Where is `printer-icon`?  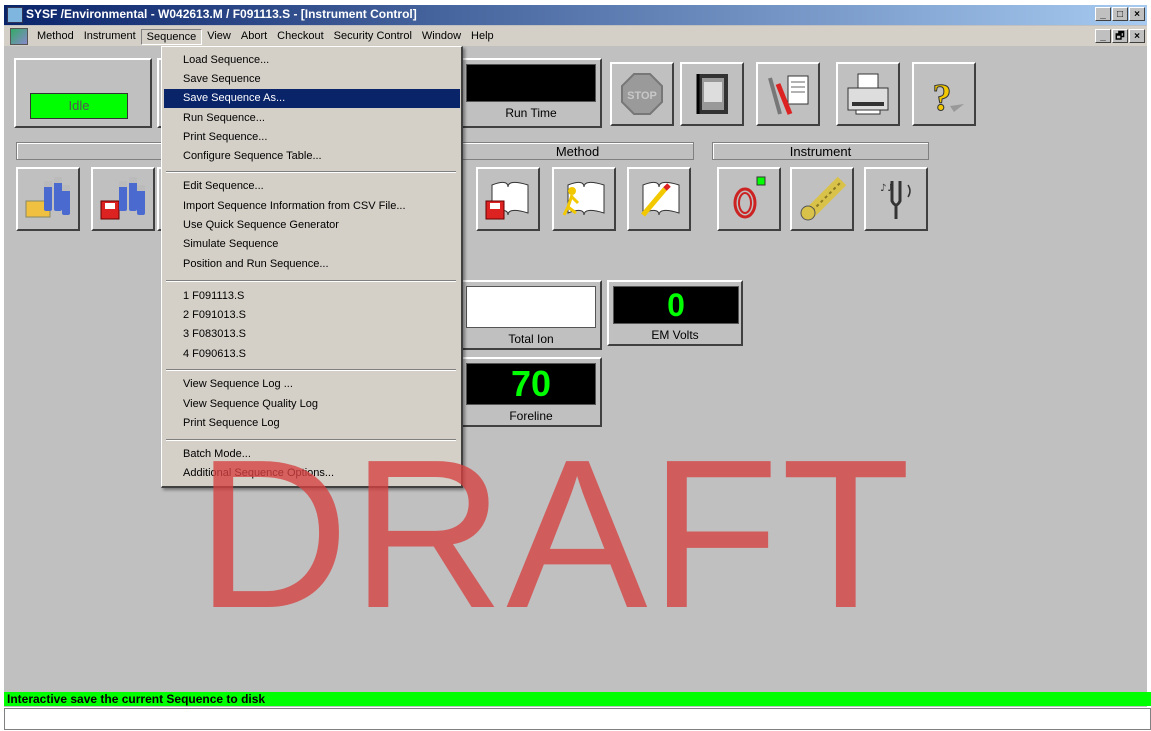
printer-icon is located at coordinates (868, 94).